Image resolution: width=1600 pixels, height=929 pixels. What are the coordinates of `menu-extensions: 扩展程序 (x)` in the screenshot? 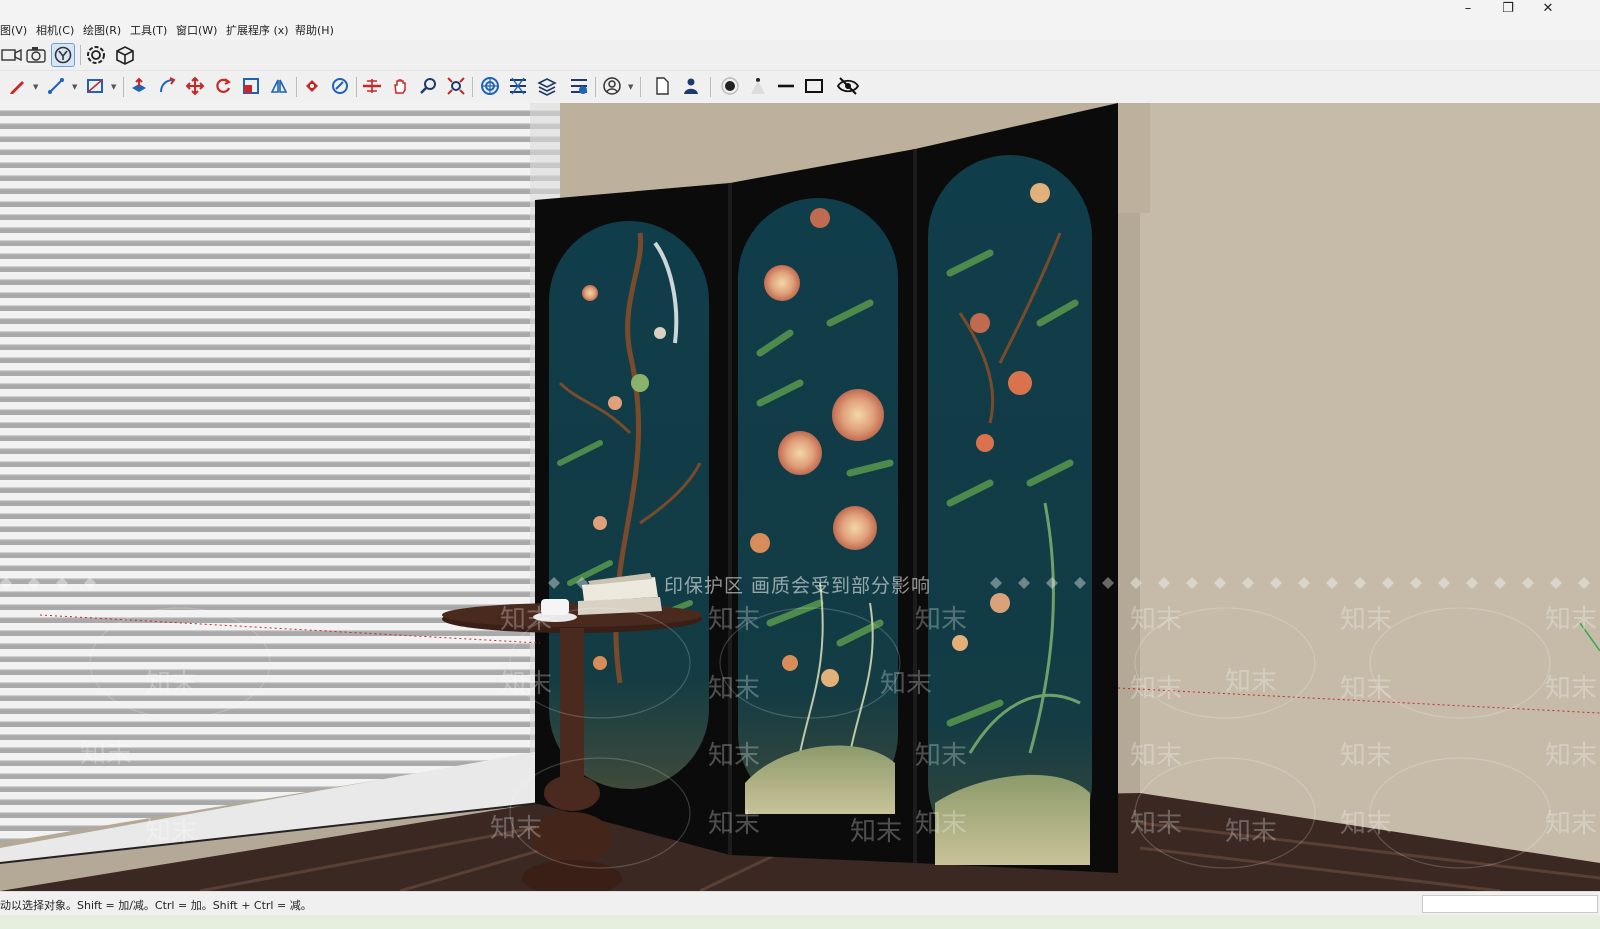 It's located at (257, 30).